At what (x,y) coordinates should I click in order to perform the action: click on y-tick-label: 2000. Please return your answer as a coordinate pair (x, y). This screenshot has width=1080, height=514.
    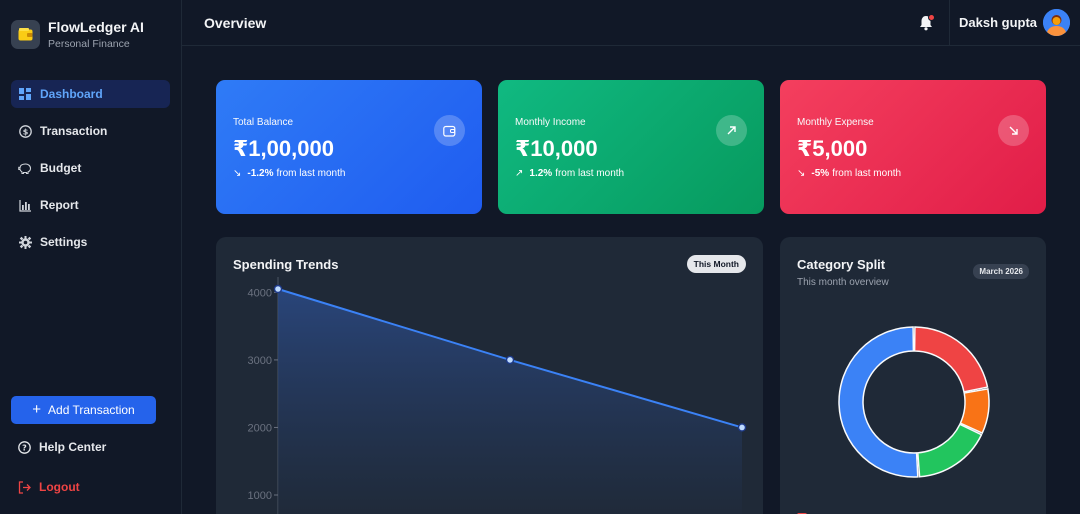
    Looking at the image, I should click on (260, 428).